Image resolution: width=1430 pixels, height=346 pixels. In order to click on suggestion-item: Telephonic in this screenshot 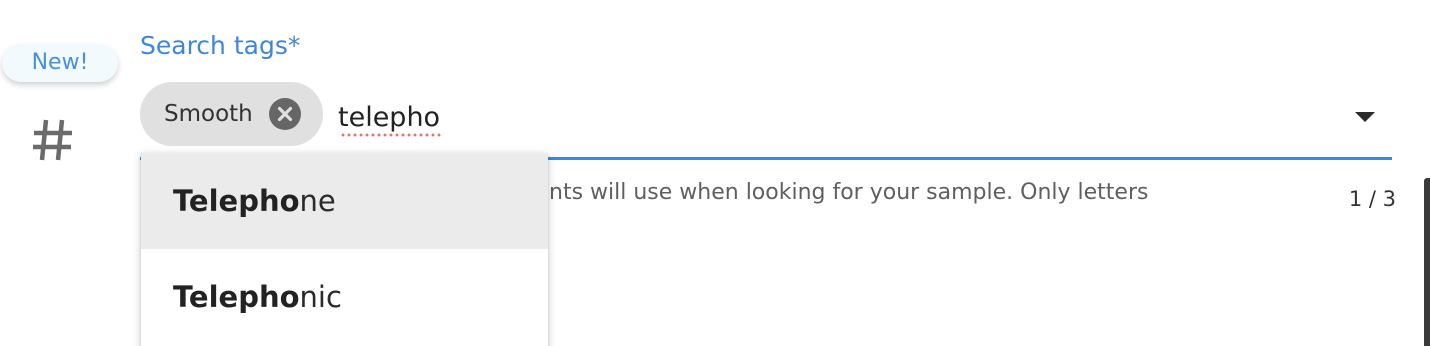, I will do `click(344, 297)`.